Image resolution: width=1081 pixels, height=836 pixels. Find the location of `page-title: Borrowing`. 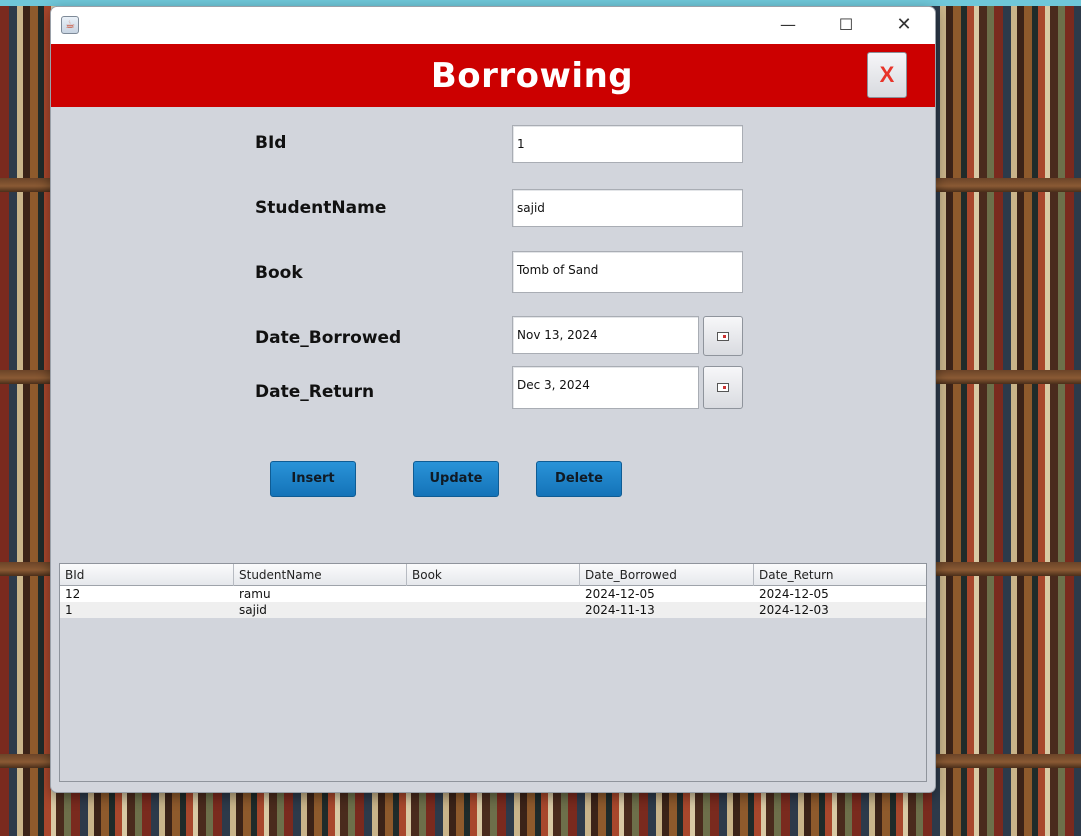

page-title: Borrowing is located at coordinates (532, 76).